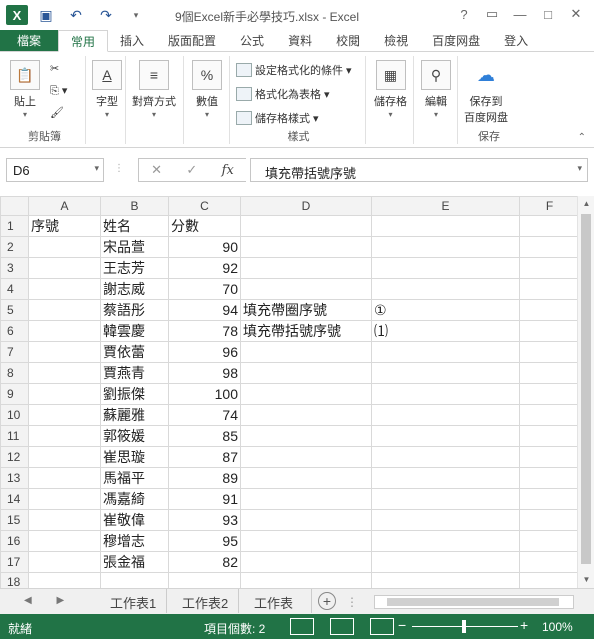 The image size is (594, 639). Describe the element at coordinates (204, 478) in the screenshot. I see `cell-c13: 89` at that location.